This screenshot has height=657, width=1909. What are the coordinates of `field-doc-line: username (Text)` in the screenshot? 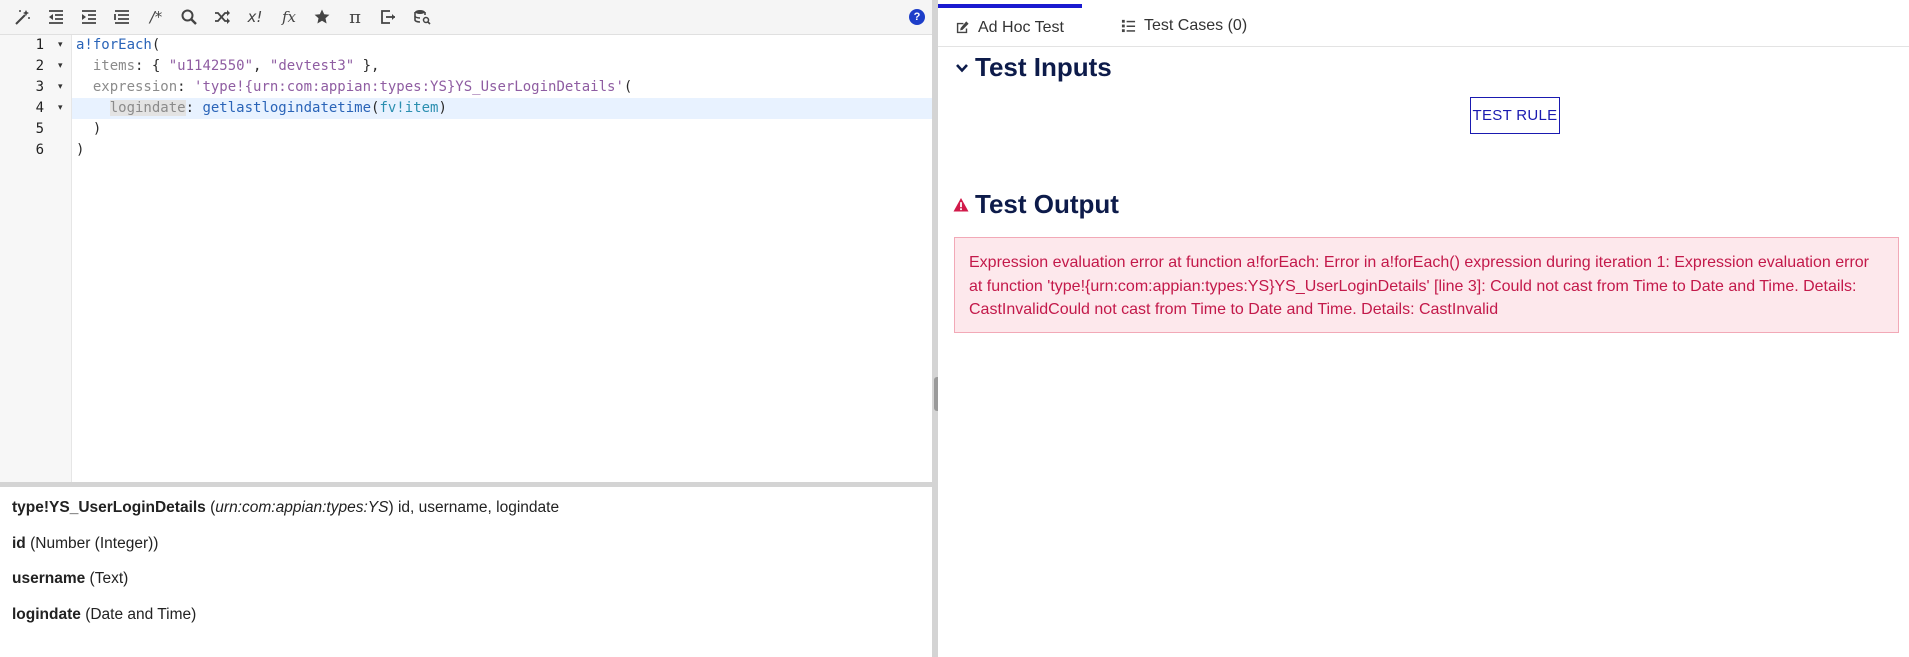 It's located at (70, 578).